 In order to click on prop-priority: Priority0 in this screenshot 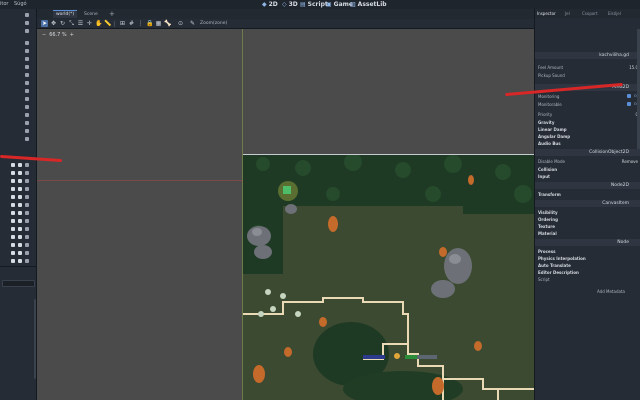, I will do `click(587, 114)`.